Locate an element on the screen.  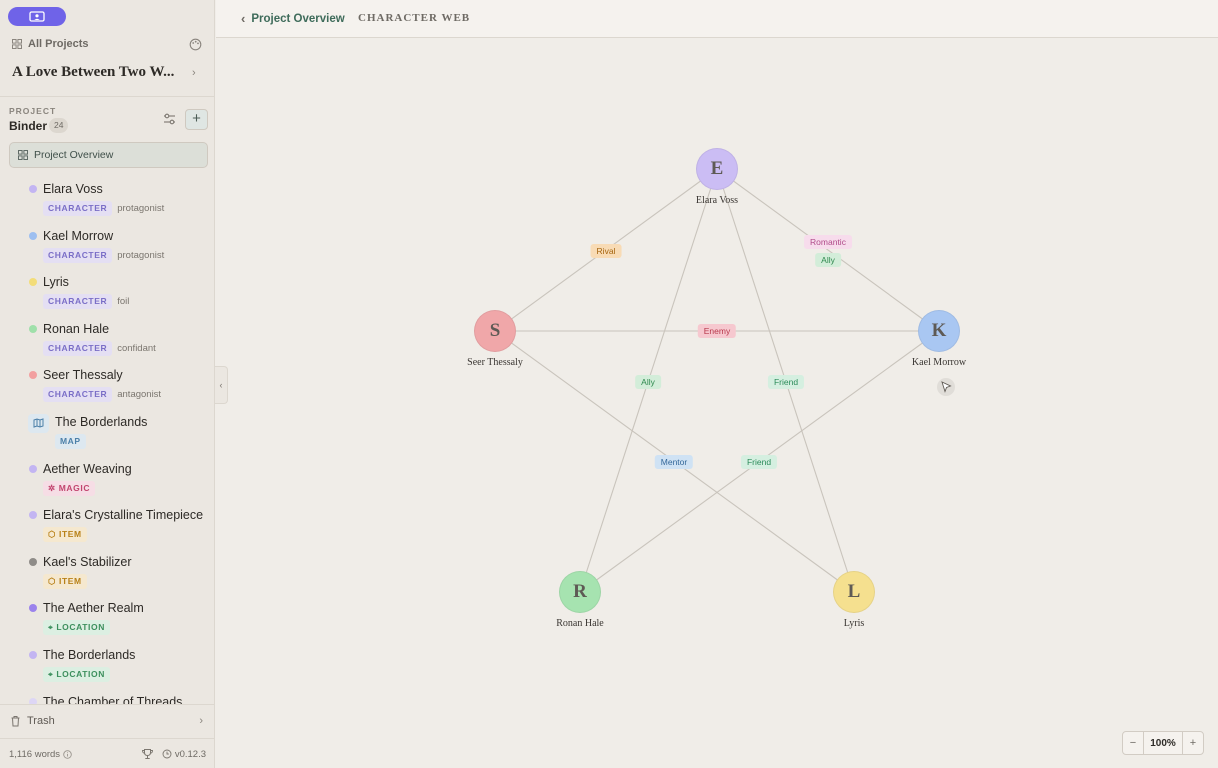
binder-item-the-chamber-of-threads: The Chamber of Threads is located at coordinates (107, 696).